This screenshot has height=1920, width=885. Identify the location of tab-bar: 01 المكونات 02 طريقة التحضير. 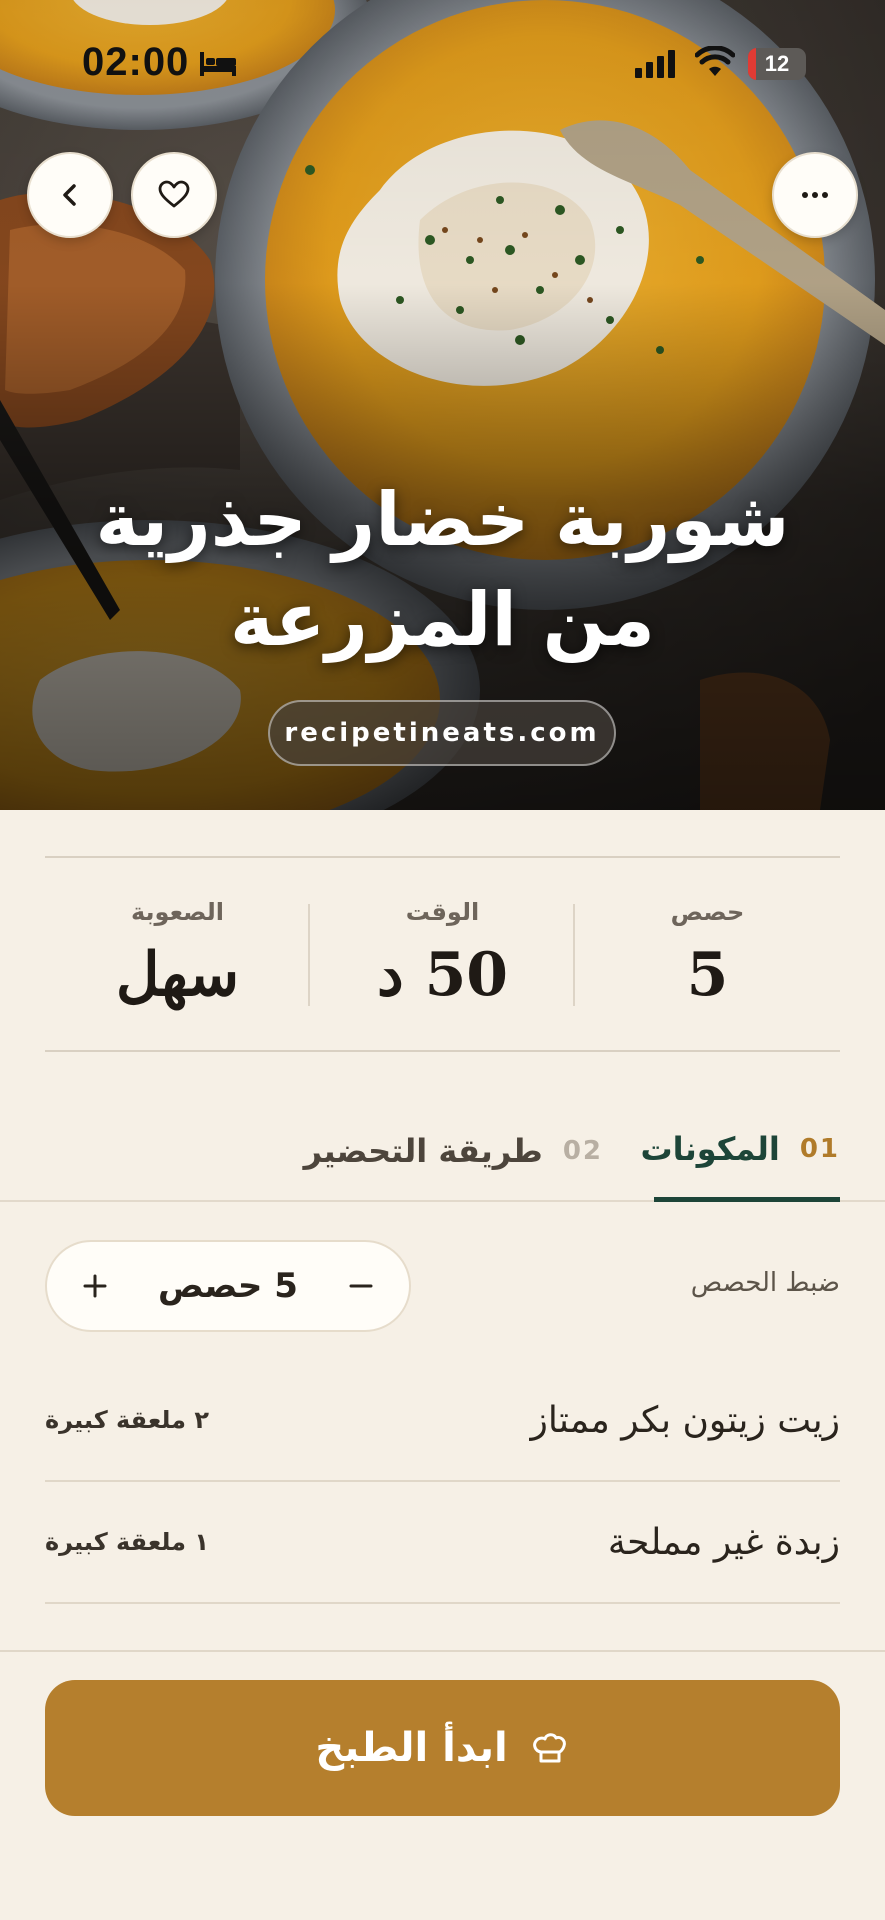
(442, 1151).